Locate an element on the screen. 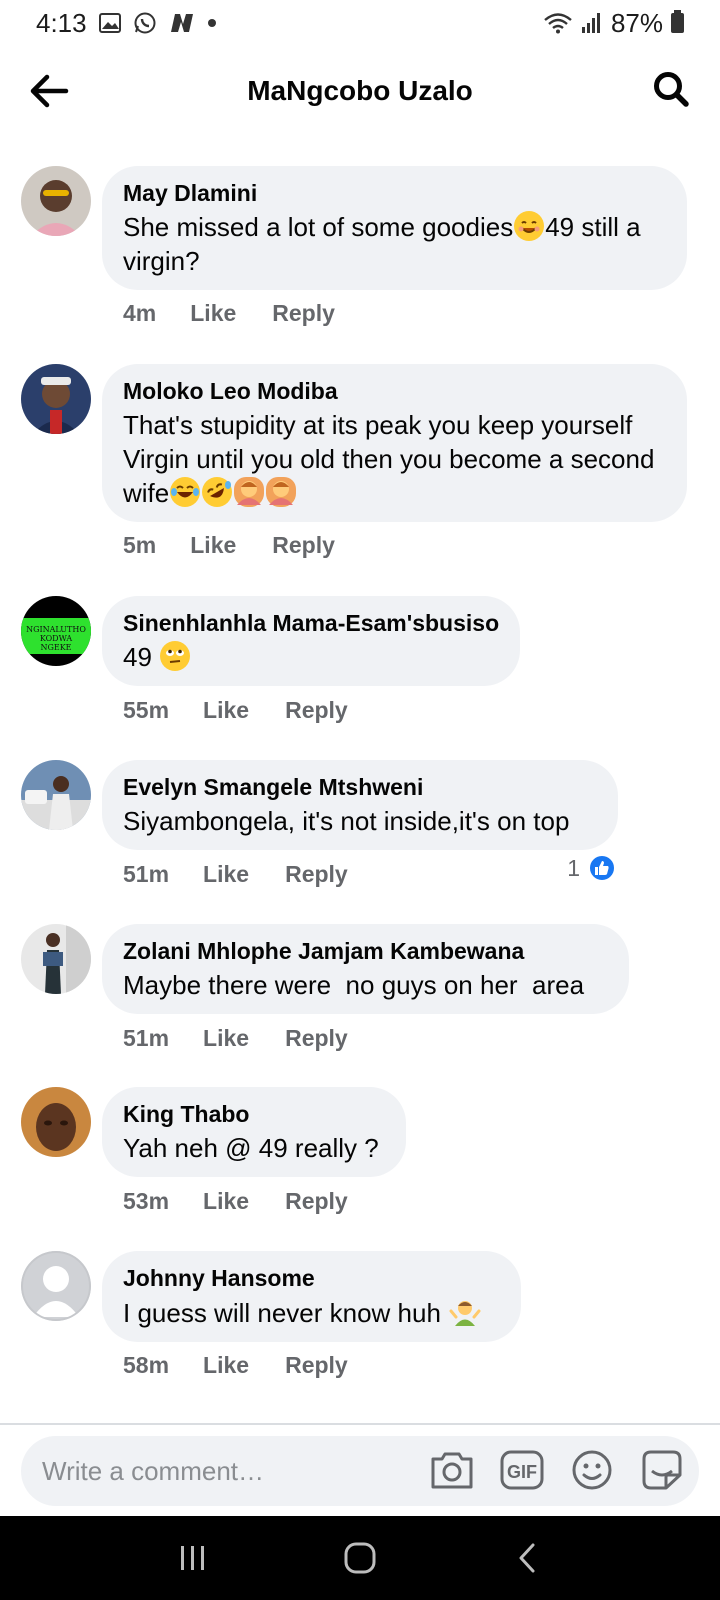  comment-time: 58m is located at coordinates (146, 1365).